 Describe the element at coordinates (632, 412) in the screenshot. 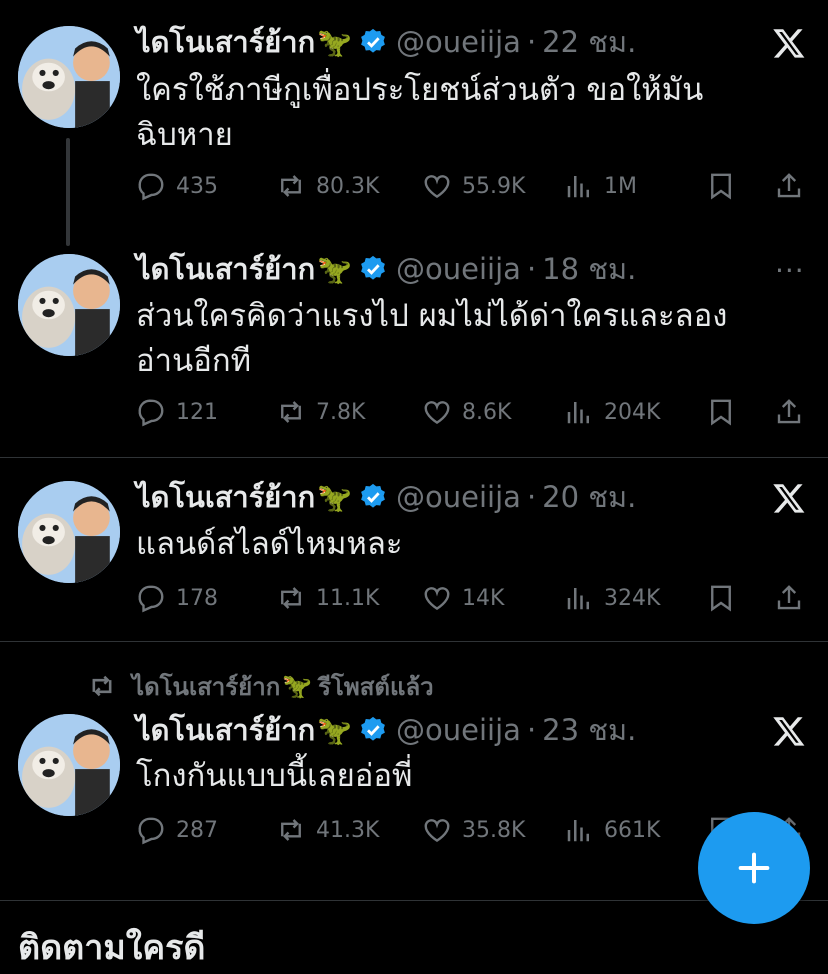

I see `views-count: 204K` at that location.